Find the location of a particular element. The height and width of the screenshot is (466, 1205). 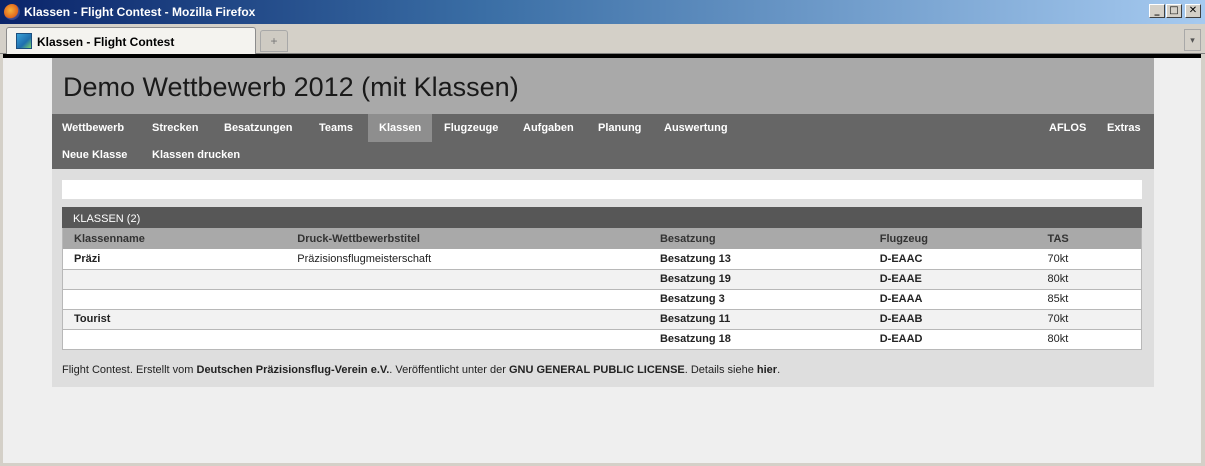

nav-aufgaben: Aufgaben is located at coordinates (548, 128).